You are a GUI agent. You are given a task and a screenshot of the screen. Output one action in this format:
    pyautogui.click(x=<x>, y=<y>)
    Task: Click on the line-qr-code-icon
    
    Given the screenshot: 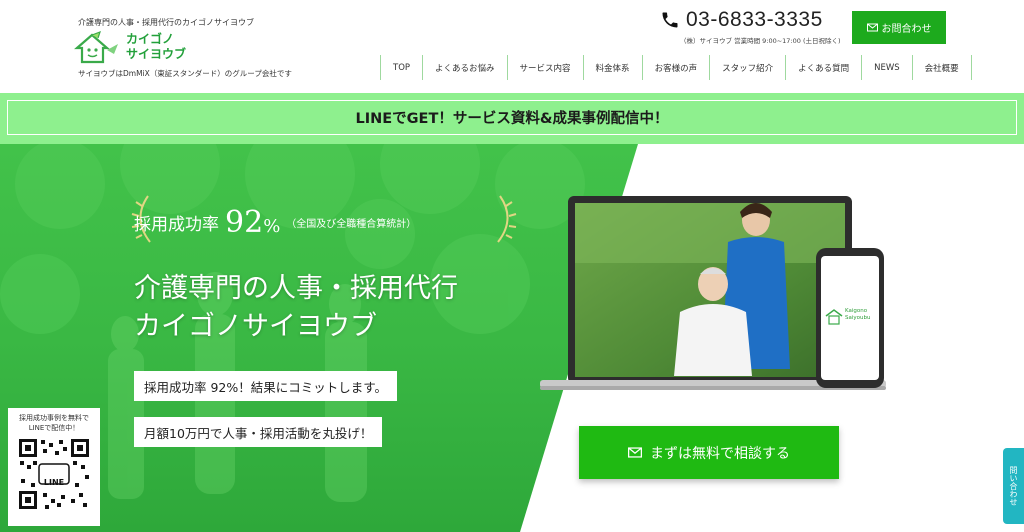 What is the action you would take?
    pyautogui.click(x=54, y=474)
    